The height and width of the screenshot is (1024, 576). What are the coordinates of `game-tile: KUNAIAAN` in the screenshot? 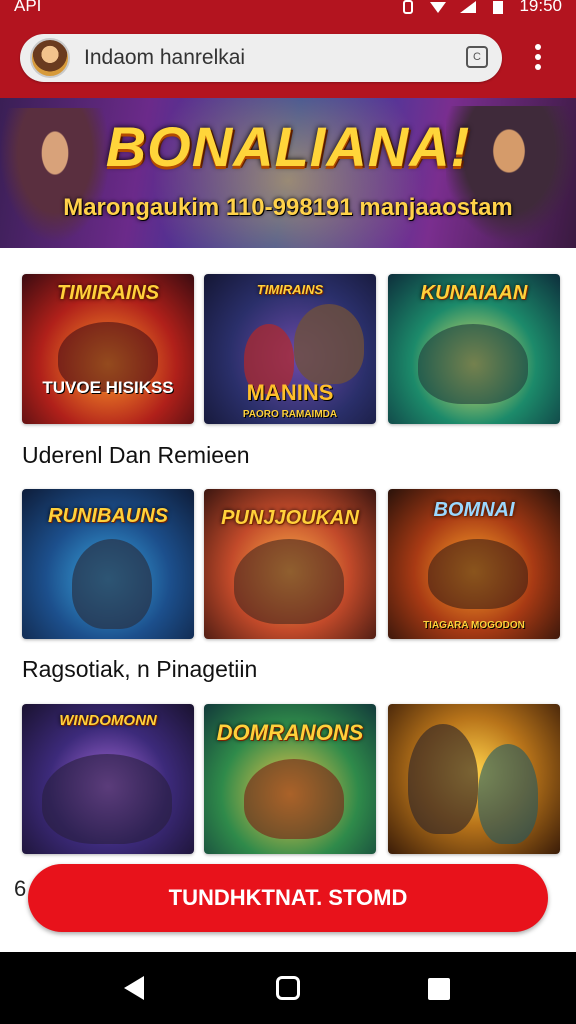 It's located at (474, 349).